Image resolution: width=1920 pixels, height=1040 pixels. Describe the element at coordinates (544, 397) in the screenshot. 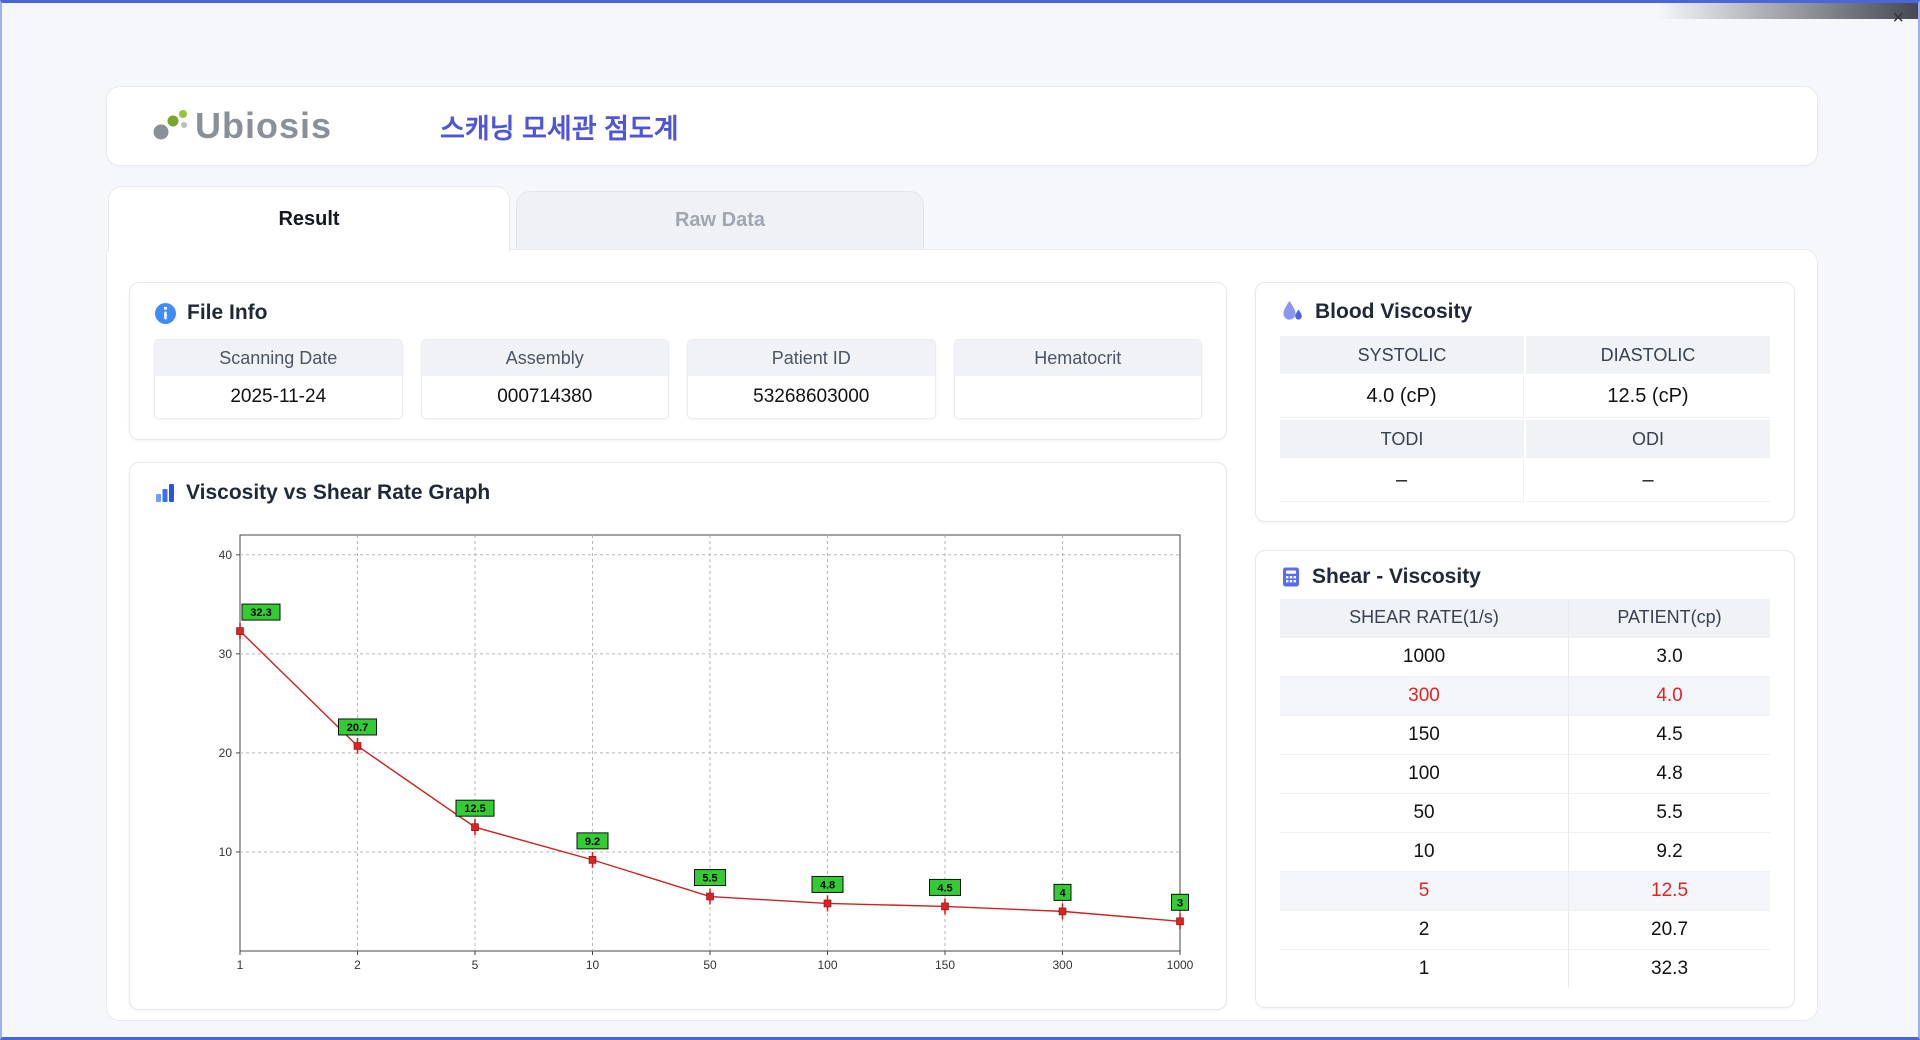

I see `field-value: 000714380` at that location.